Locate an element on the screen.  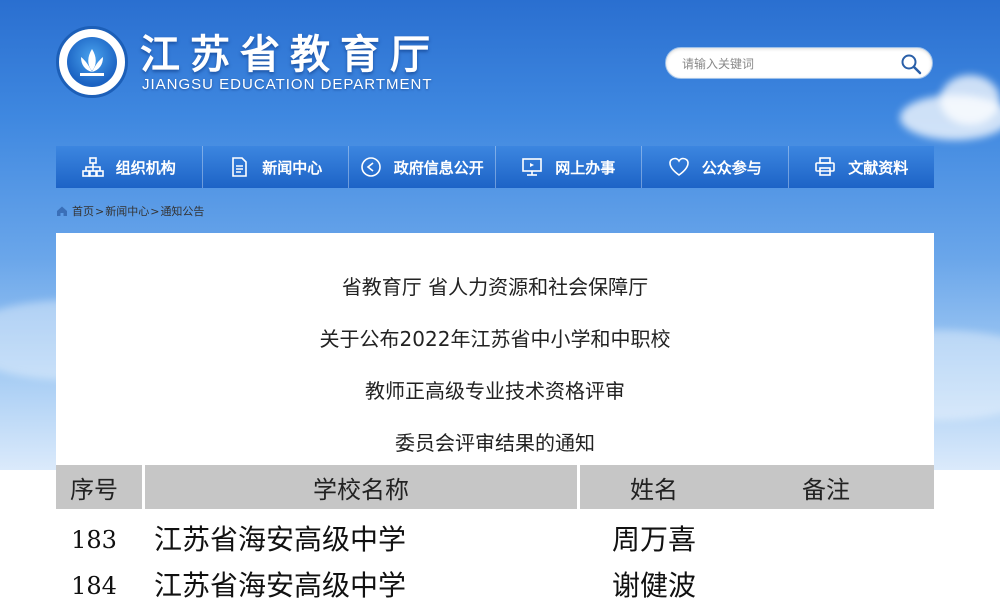
breadcrumb: 首页 > 新闻中心 > 通知公告 is located at coordinates (130, 211).